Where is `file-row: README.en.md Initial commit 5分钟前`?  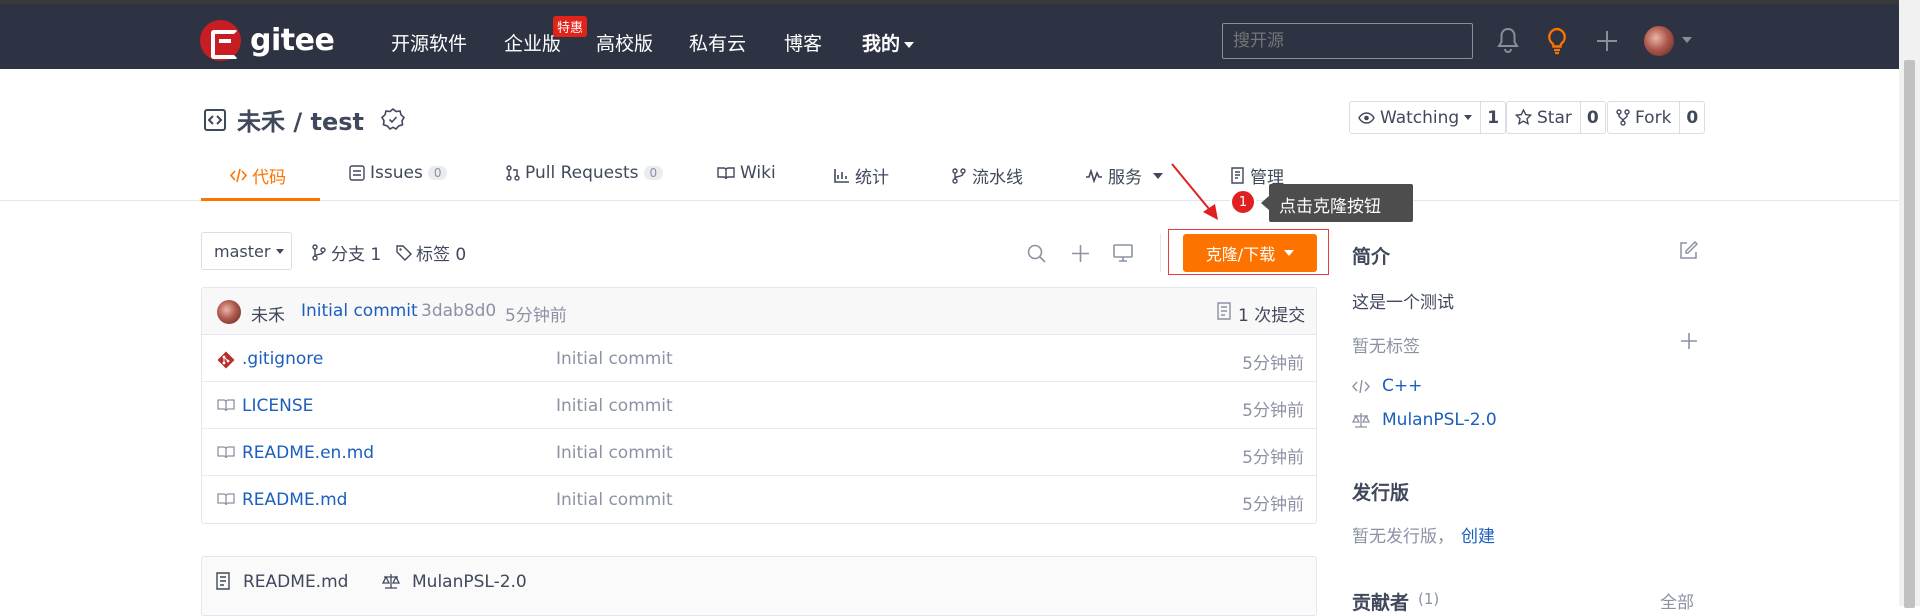
file-row: README.en.md Initial commit 5分钟前 is located at coordinates (759, 452).